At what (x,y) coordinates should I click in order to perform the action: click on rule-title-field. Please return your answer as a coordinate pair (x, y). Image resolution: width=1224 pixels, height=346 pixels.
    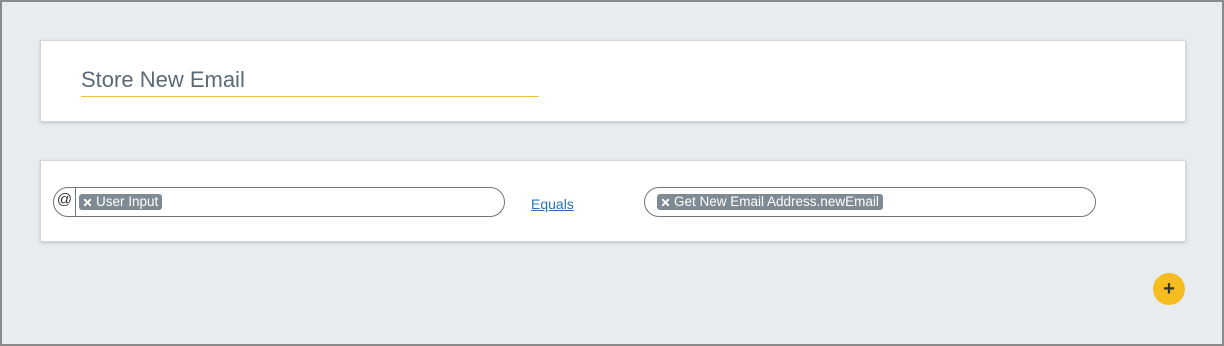
    Looking at the image, I should click on (310, 80).